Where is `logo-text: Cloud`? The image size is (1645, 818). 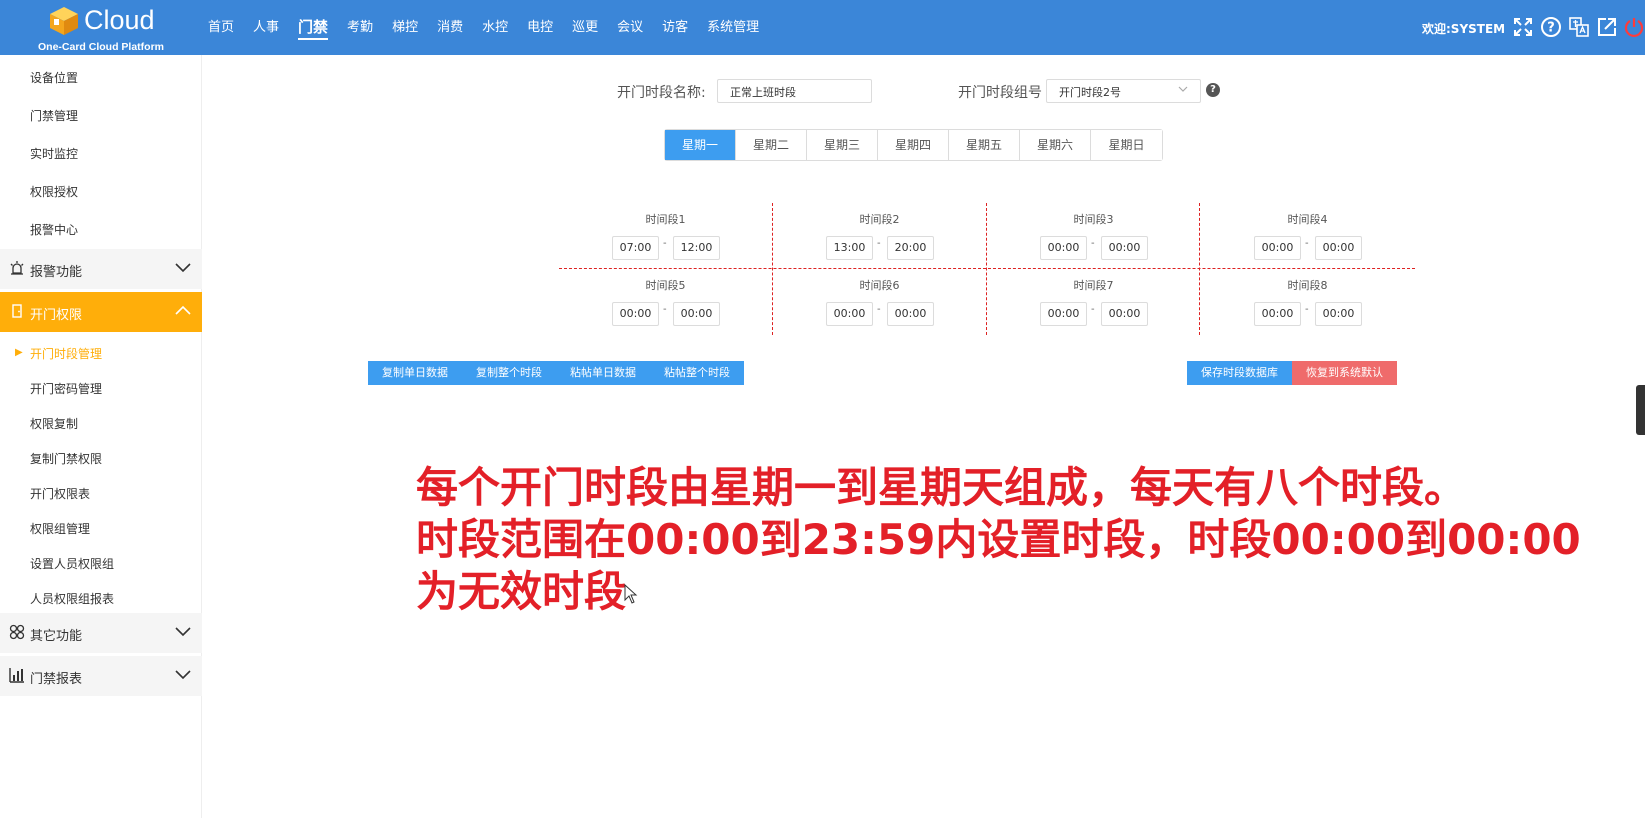 logo-text: Cloud is located at coordinates (119, 20).